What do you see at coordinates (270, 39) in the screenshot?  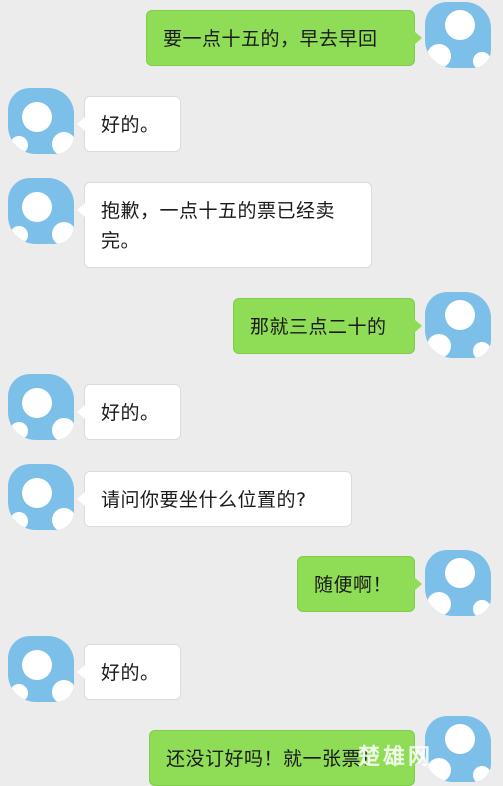 I see `message-text: 要一点十五的，早去早回` at bounding box center [270, 39].